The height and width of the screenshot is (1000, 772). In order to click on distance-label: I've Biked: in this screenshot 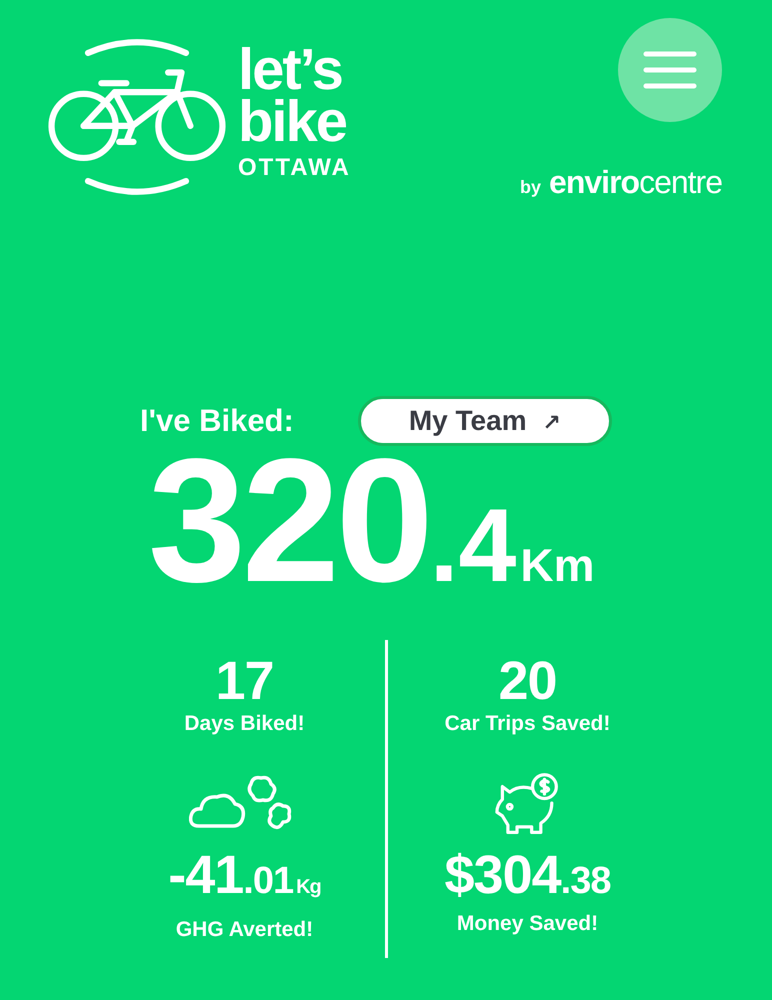, I will do `click(217, 421)`.